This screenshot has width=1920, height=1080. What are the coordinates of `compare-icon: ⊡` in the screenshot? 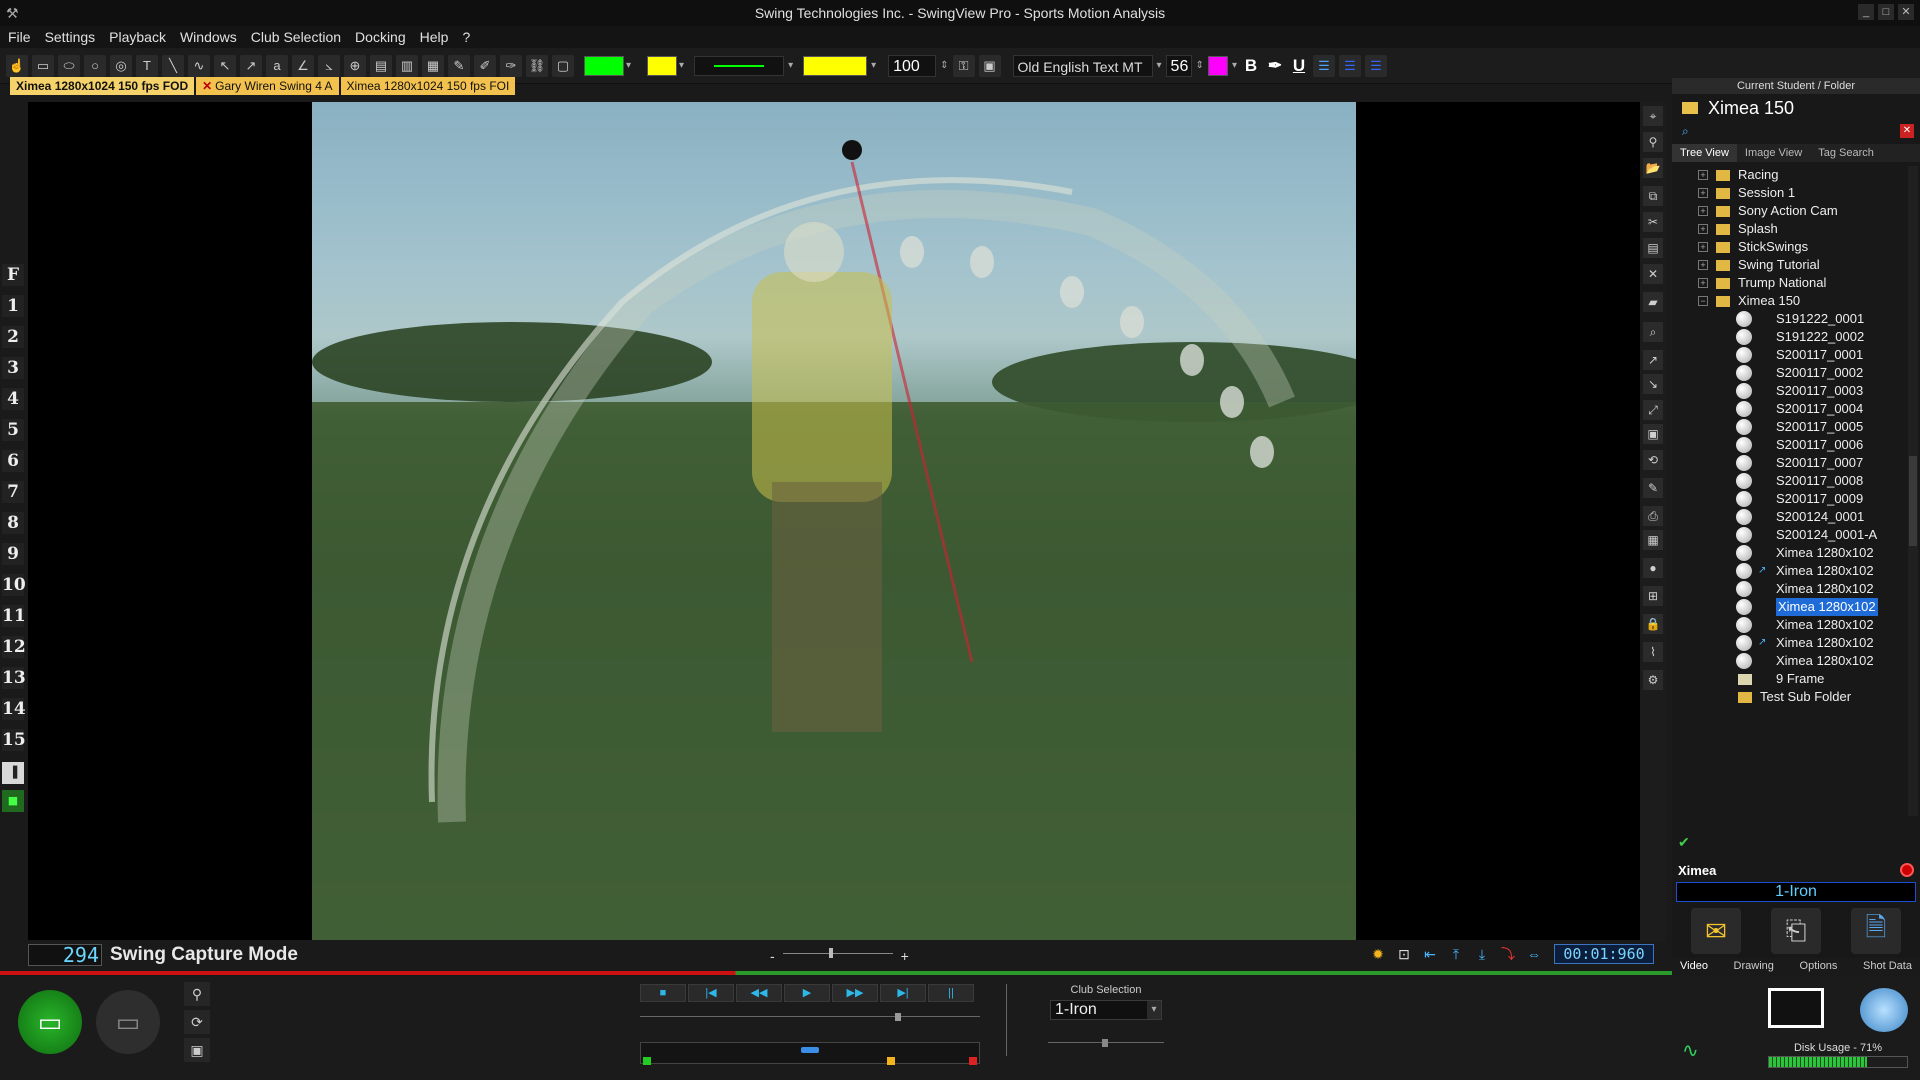 It's located at (1404, 954).